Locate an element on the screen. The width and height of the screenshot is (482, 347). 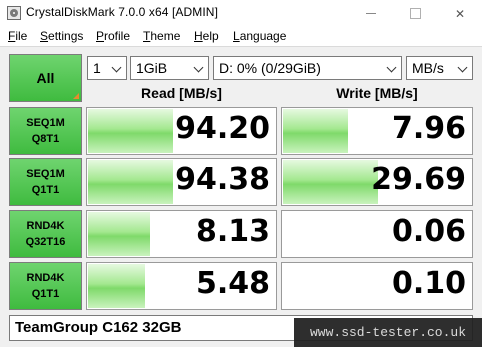
test-button-rnd4k-q32t16: RND4K Q32T16 is located at coordinates (45, 234).